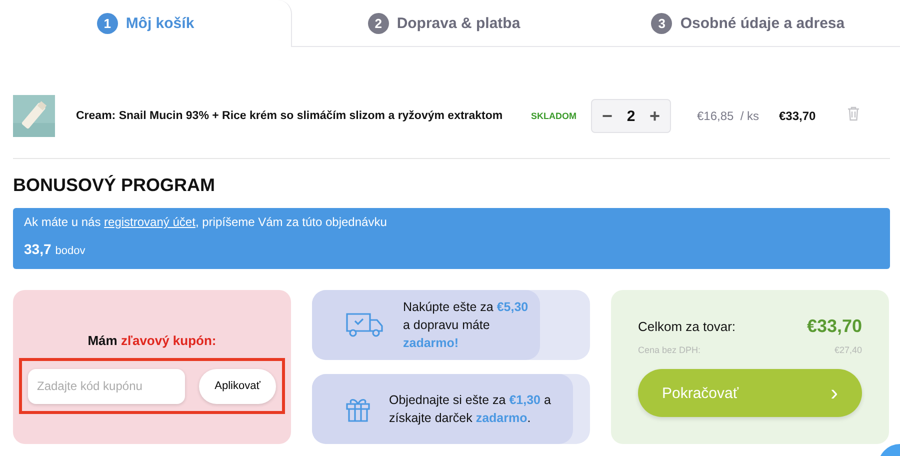  What do you see at coordinates (631, 116) in the screenshot?
I see `quantity-value: 2` at bounding box center [631, 116].